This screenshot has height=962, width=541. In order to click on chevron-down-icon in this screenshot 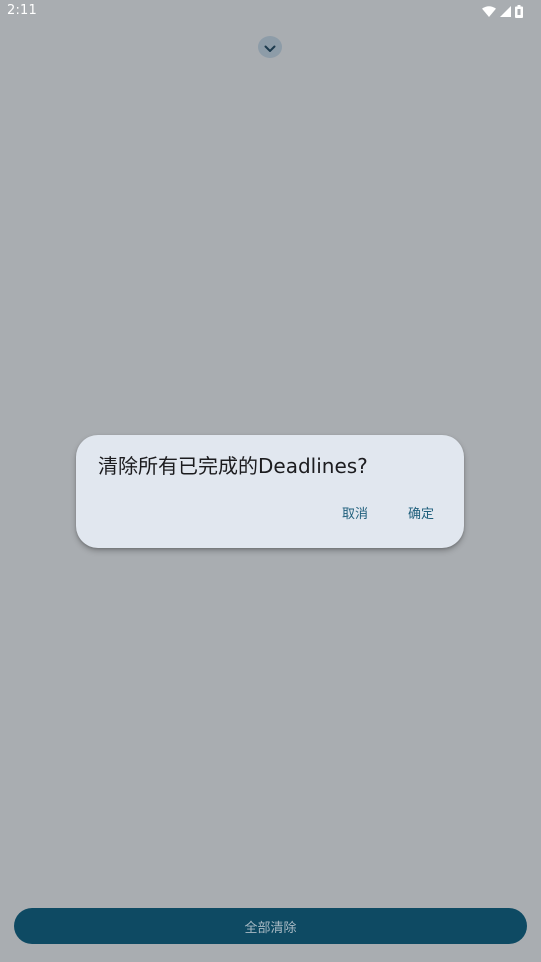, I will do `click(270, 47)`.